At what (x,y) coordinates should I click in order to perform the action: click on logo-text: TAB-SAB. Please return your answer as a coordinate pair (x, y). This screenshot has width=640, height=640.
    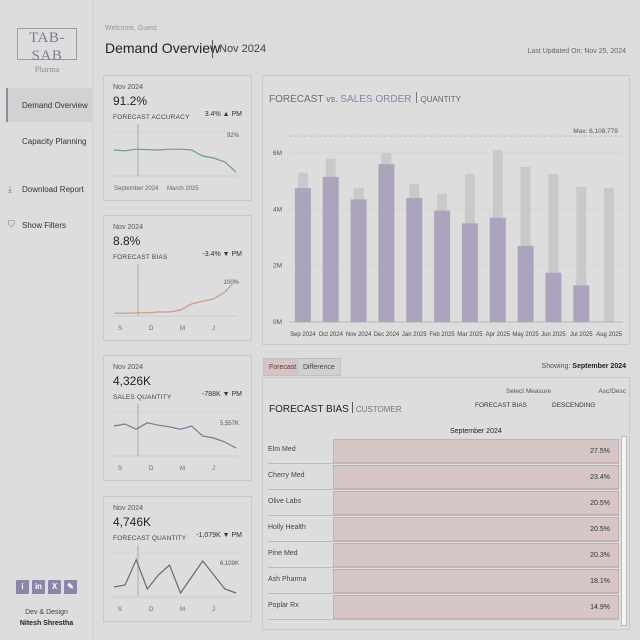
    Looking at the image, I should click on (47, 47).